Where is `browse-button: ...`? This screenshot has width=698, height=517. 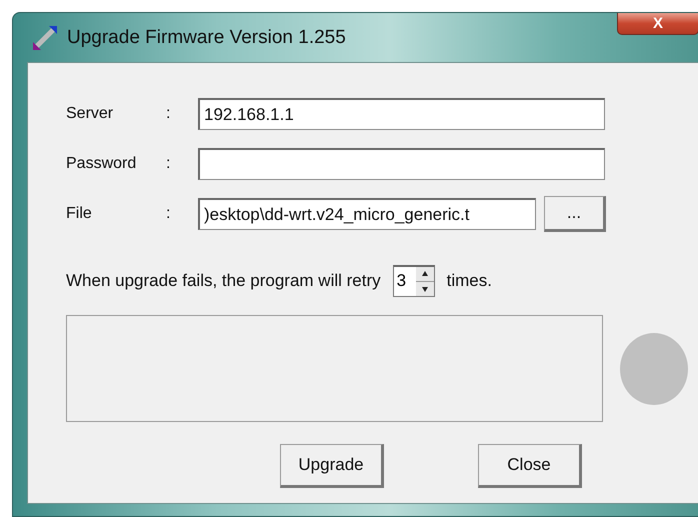 browse-button: ... is located at coordinates (575, 214).